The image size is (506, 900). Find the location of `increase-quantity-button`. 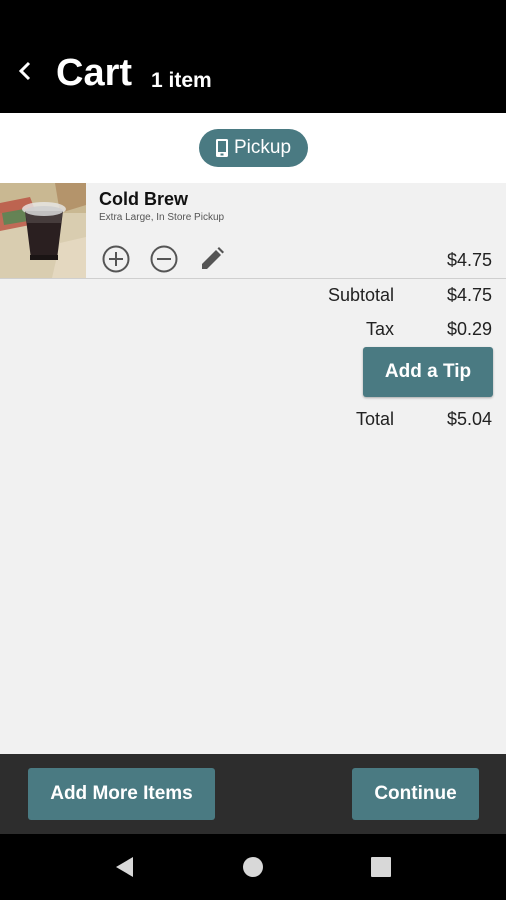

increase-quantity-button is located at coordinates (116, 259).